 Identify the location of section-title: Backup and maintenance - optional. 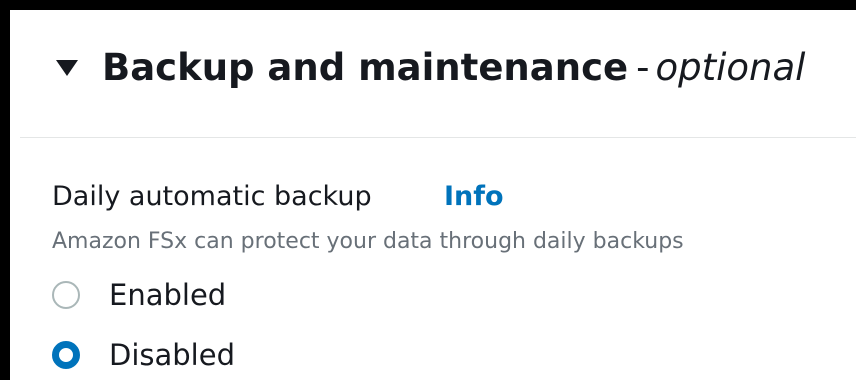
(453, 68).